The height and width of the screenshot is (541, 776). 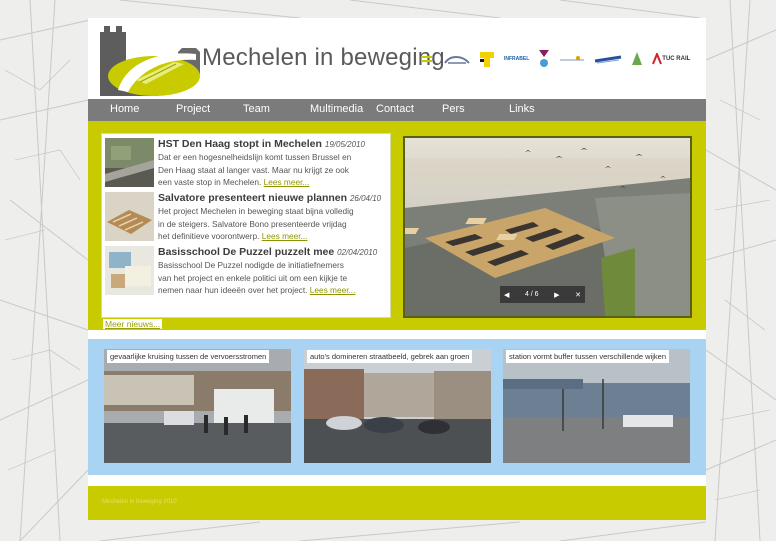 What do you see at coordinates (336, 109) in the screenshot?
I see `nav-item-multimedia: Multimedia` at bounding box center [336, 109].